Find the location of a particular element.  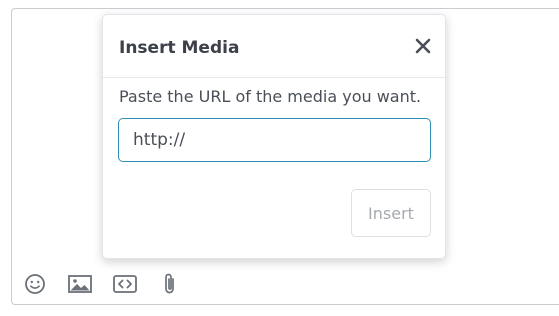

editor-toolbar is located at coordinates (112, 284).